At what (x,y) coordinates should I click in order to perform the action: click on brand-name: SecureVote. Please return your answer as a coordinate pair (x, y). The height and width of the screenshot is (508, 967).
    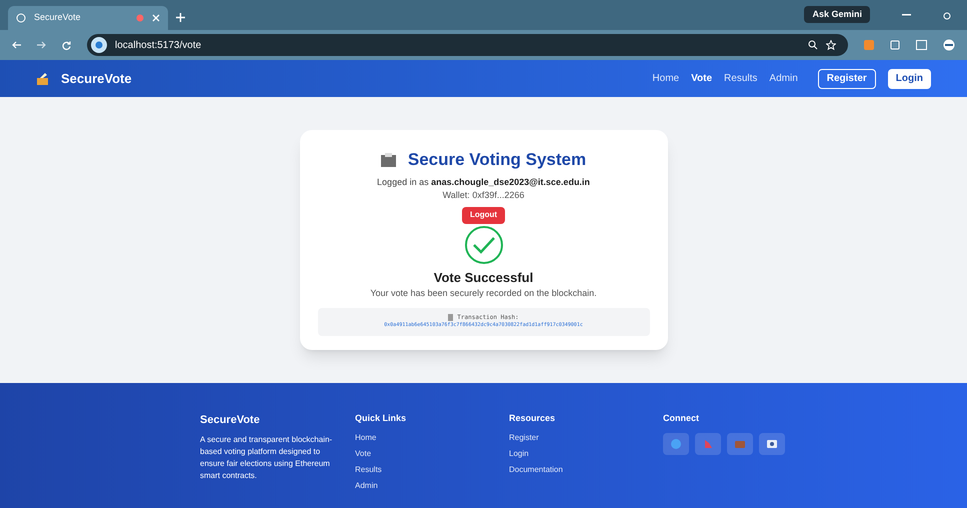
    Looking at the image, I should click on (96, 79).